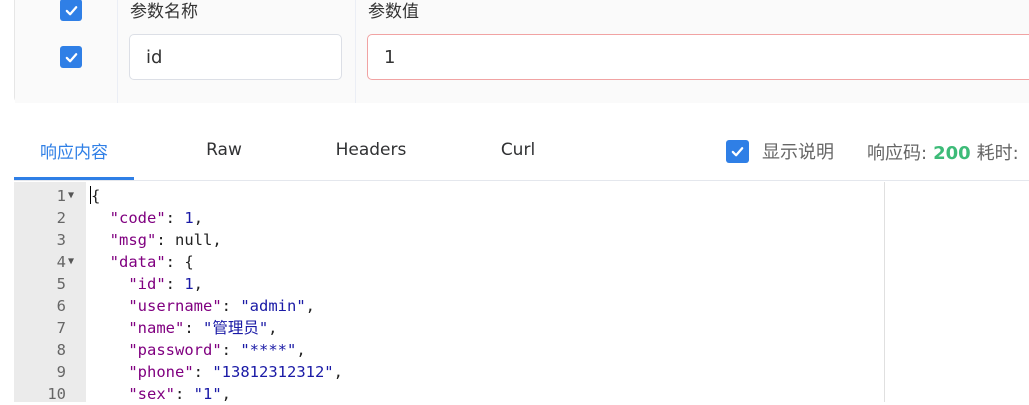 The height and width of the screenshot is (405, 1029). What do you see at coordinates (96, 196) in the screenshot?
I see `code-text: {` at bounding box center [96, 196].